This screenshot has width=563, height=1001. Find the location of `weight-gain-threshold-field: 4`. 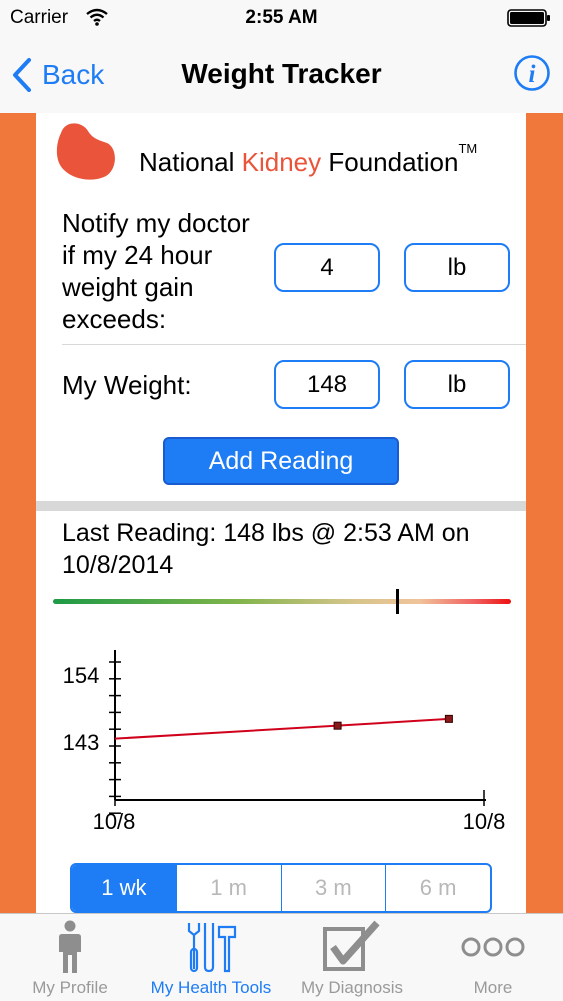

weight-gain-threshold-field: 4 is located at coordinates (327, 267).